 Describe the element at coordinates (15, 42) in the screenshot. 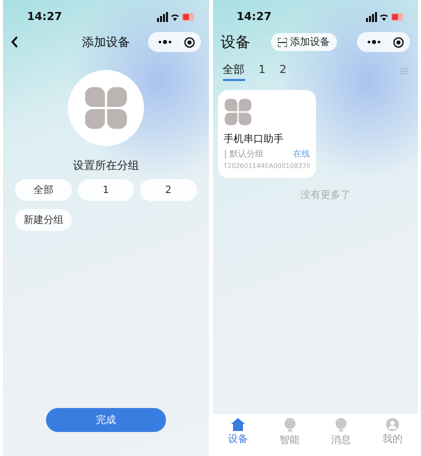

I see `back-icon` at that location.